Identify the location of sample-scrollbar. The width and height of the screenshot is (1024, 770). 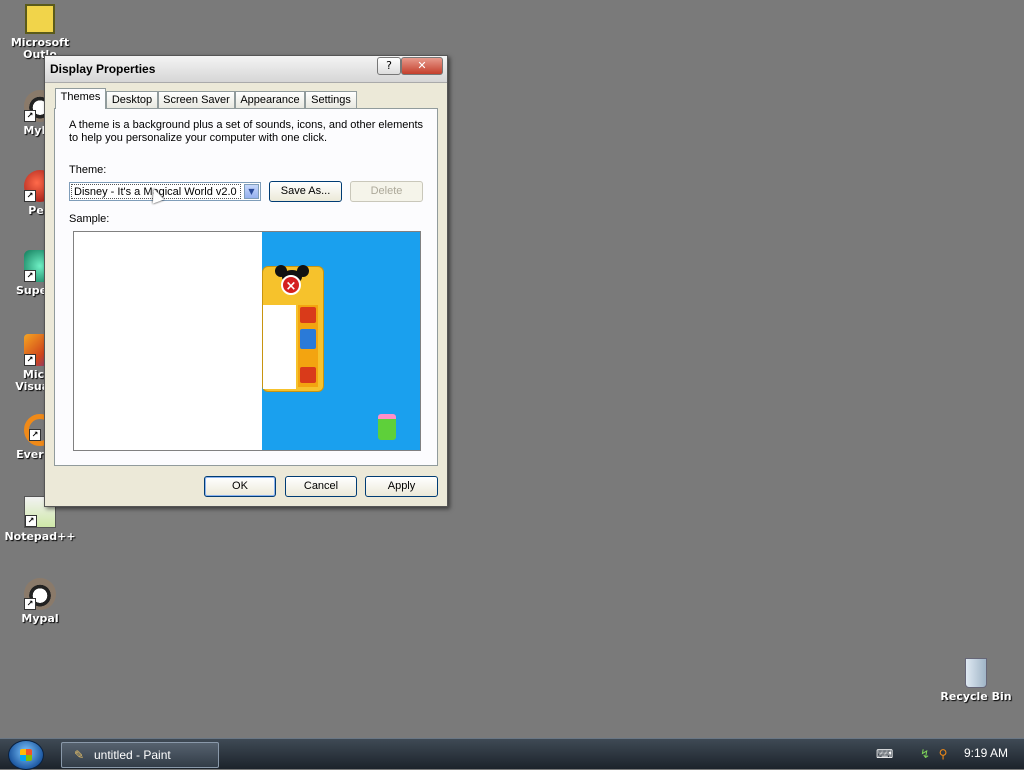
(308, 346).